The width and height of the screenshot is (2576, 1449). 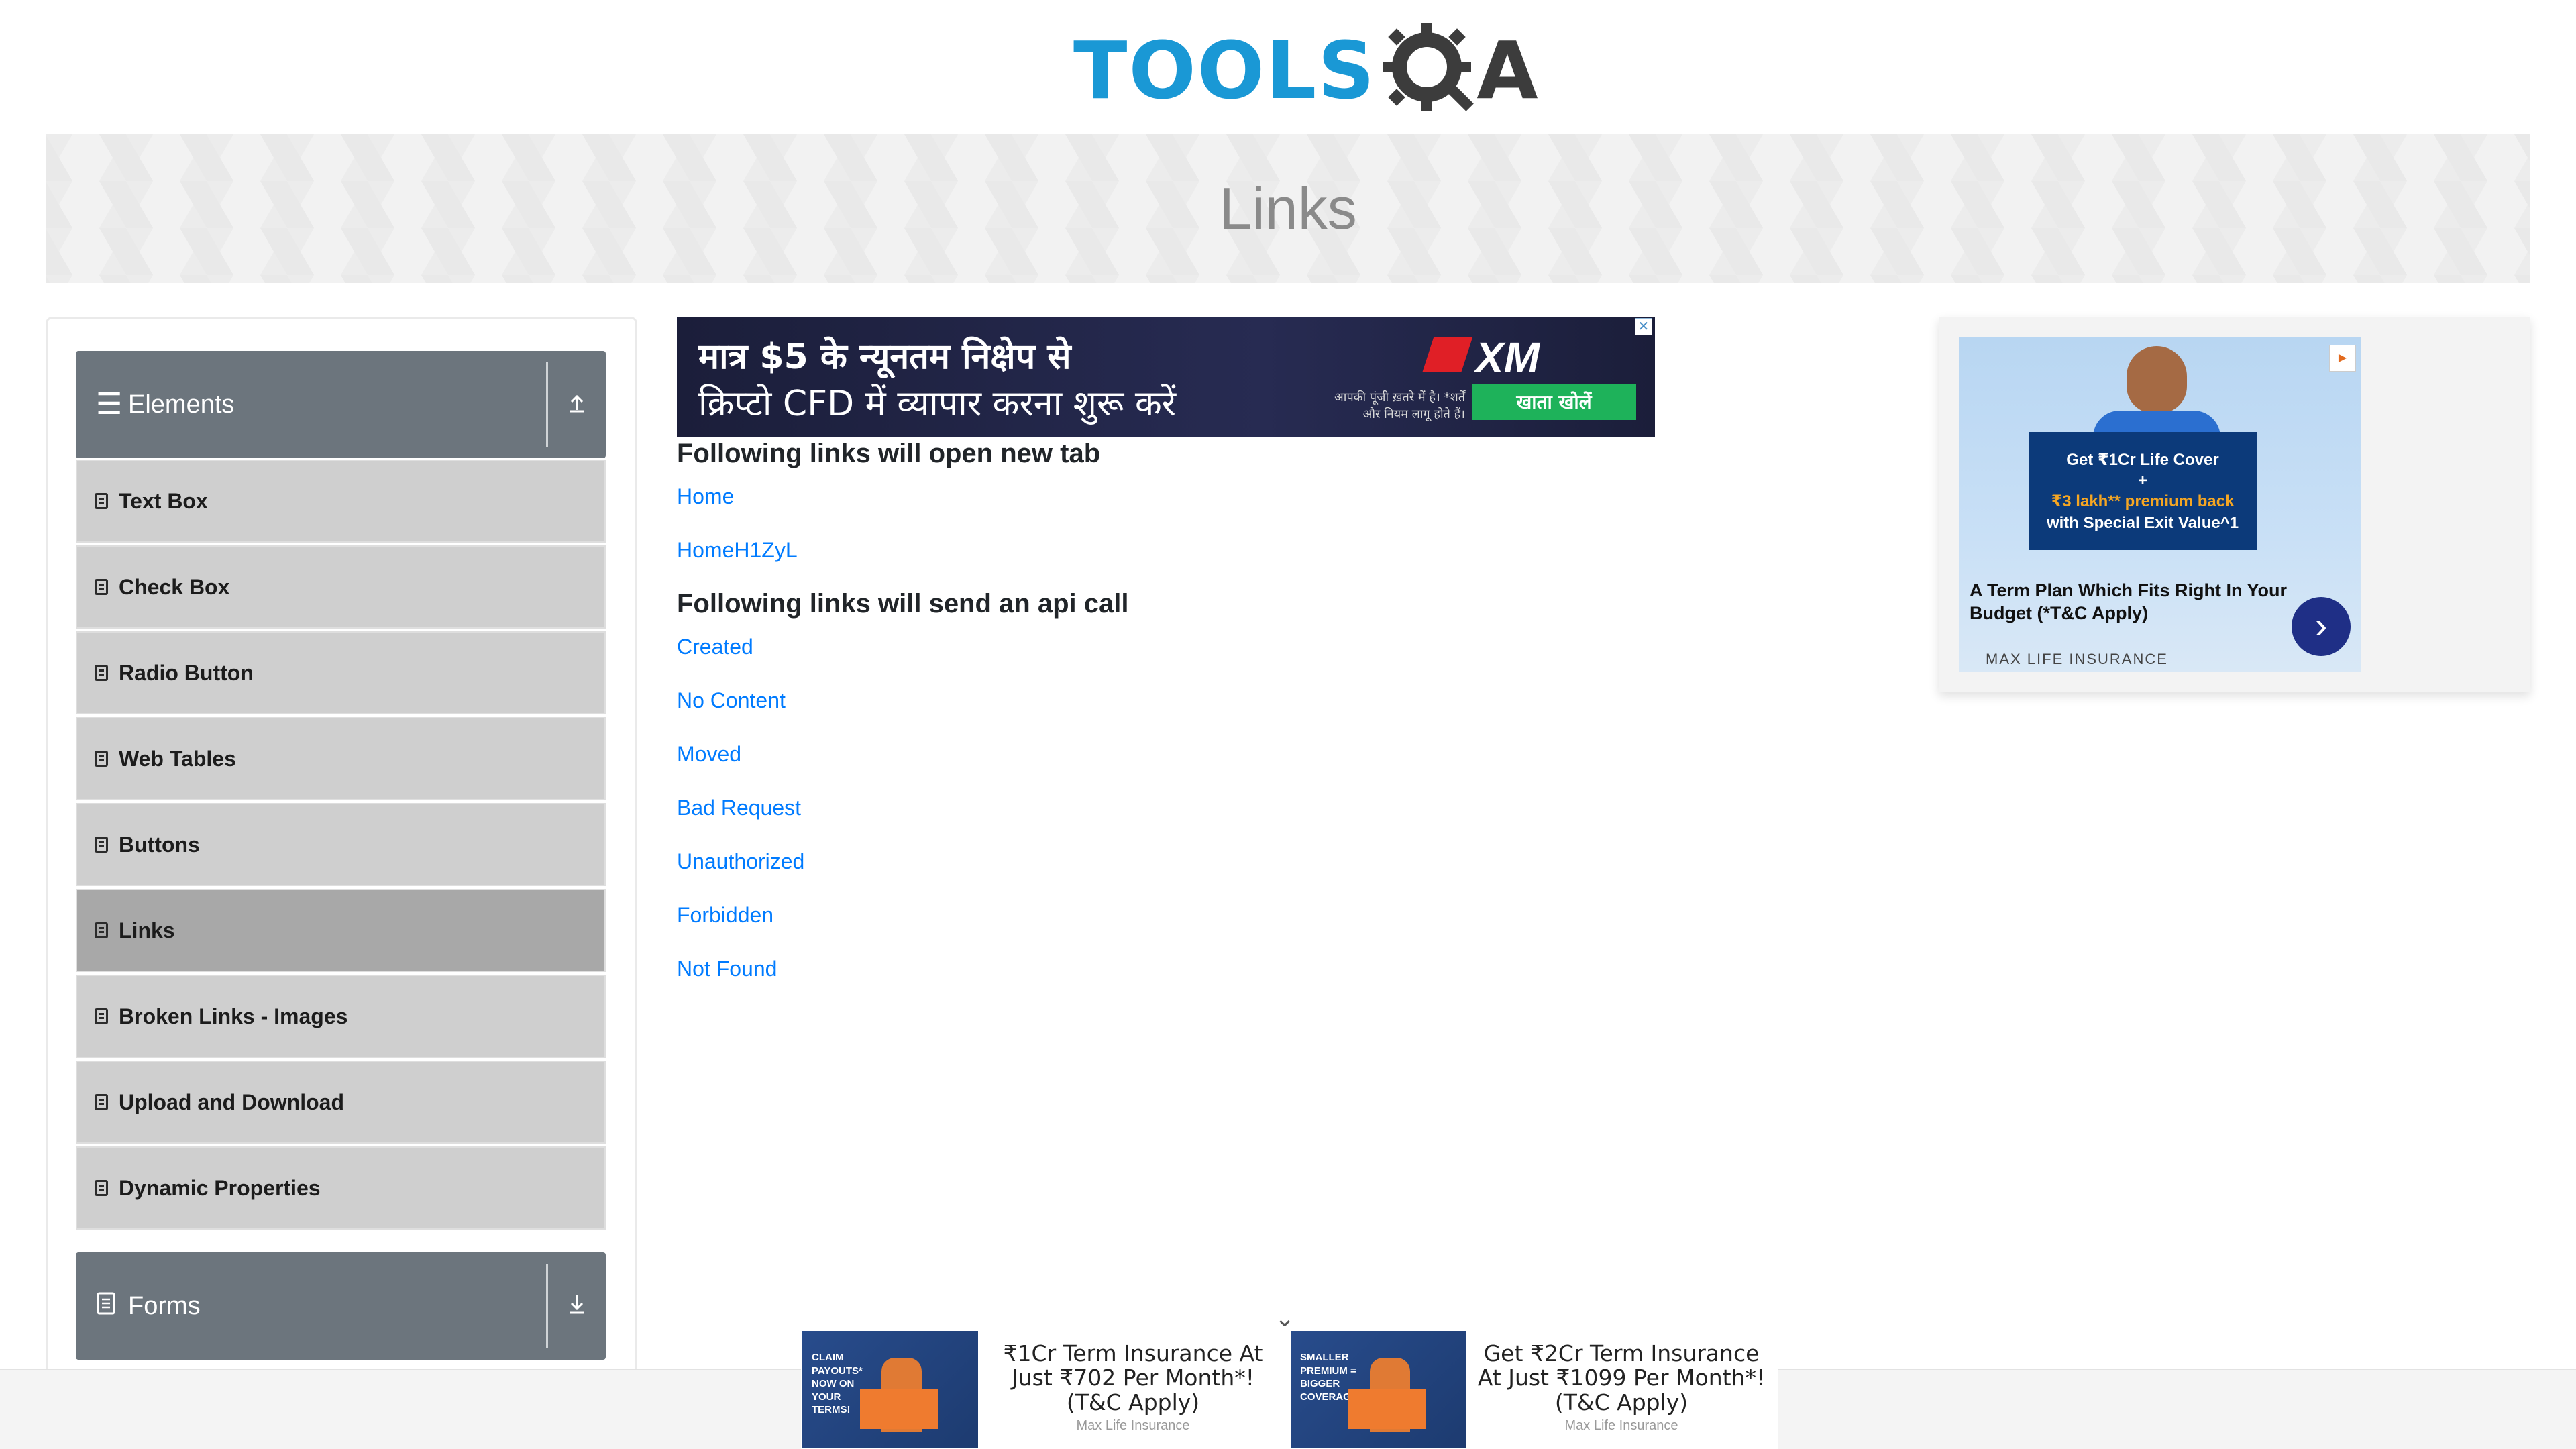 I want to click on logo-suffix: A, so click(x=1507, y=70).